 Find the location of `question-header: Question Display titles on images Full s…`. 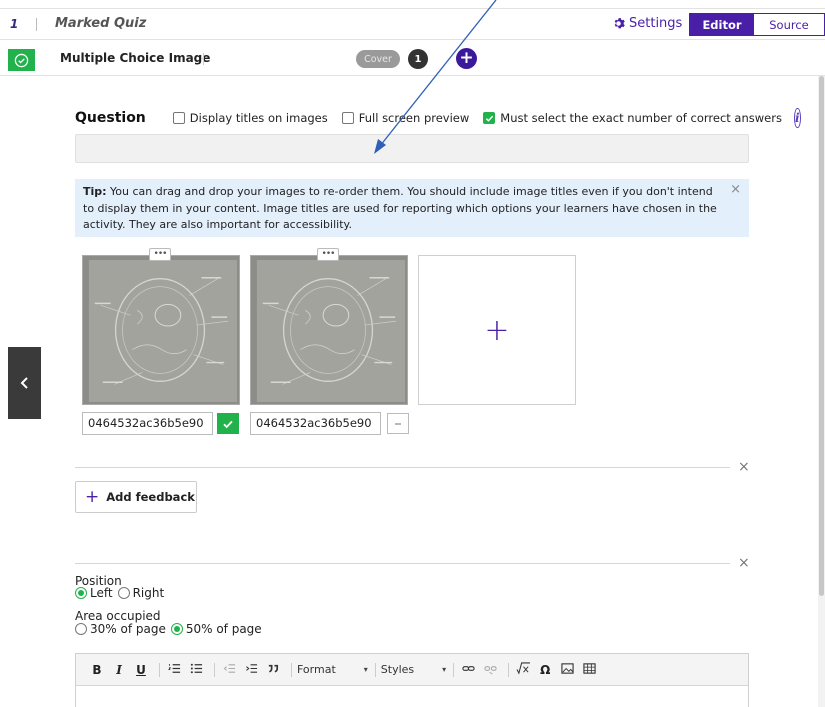

question-header: Question Display titles on images Full s… is located at coordinates (438, 118).